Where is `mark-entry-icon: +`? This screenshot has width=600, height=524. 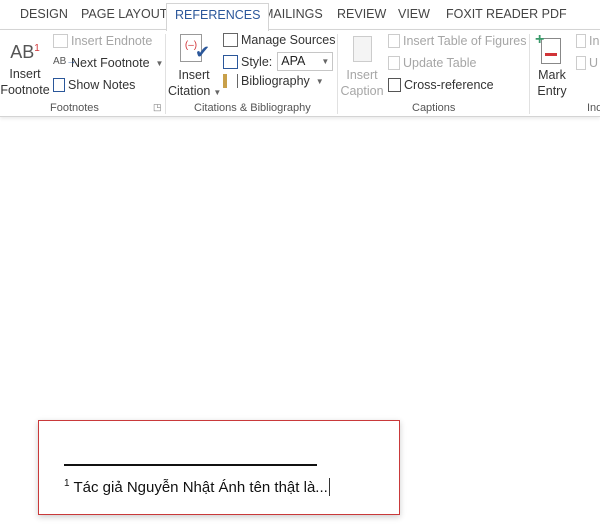
mark-entry-icon: + is located at coordinates (552, 49).